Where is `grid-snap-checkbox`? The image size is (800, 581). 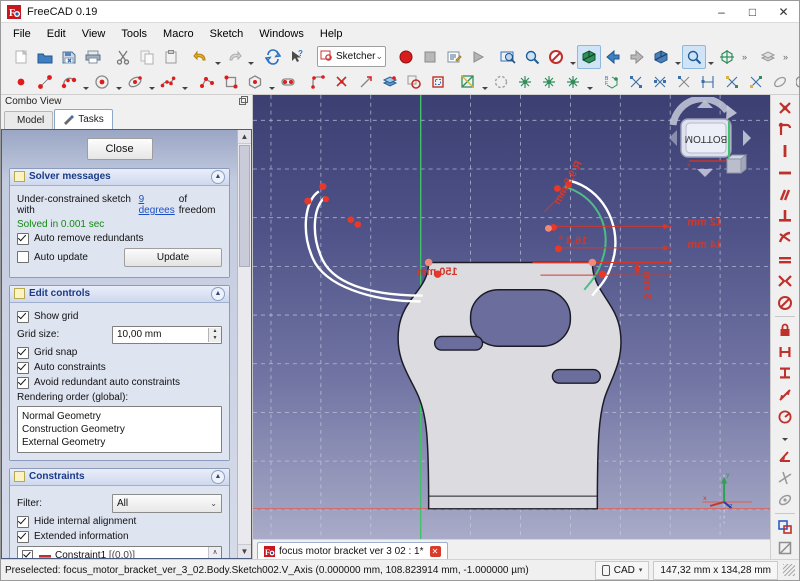 grid-snap-checkbox is located at coordinates (23, 352).